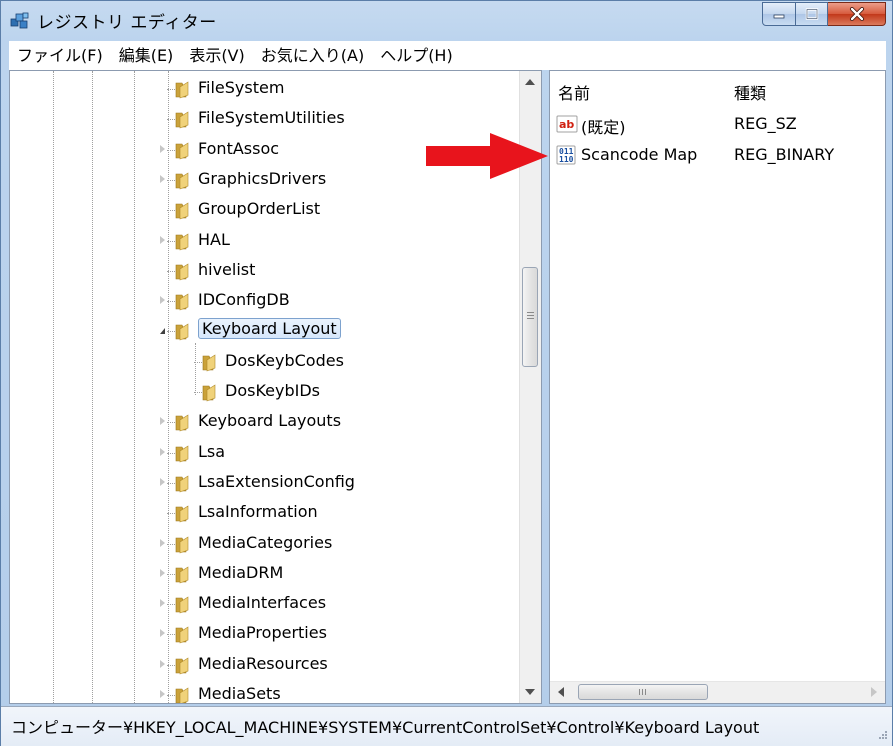 Image resolution: width=893 pixels, height=746 pixels. What do you see at coordinates (639, 154) in the screenshot?
I see `value-name: Scancode Map` at bounding box center [639, 154].